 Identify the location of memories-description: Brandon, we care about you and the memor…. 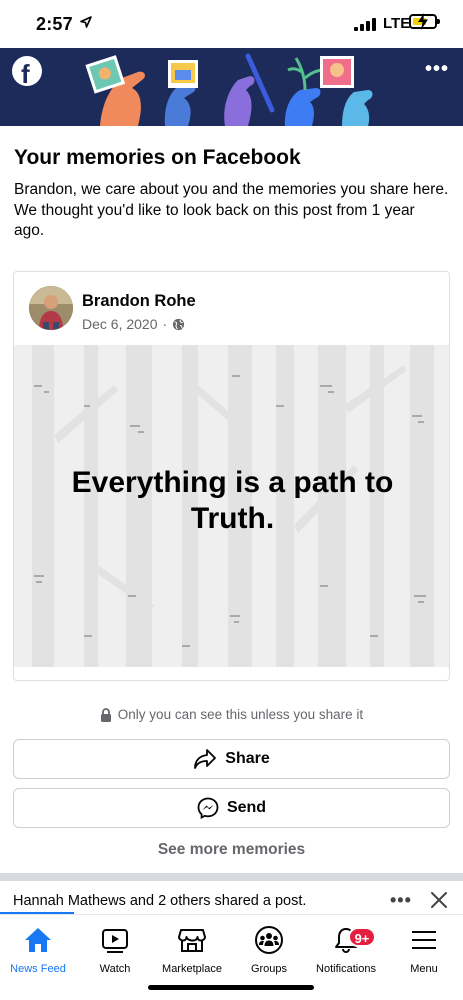
(231, 210).